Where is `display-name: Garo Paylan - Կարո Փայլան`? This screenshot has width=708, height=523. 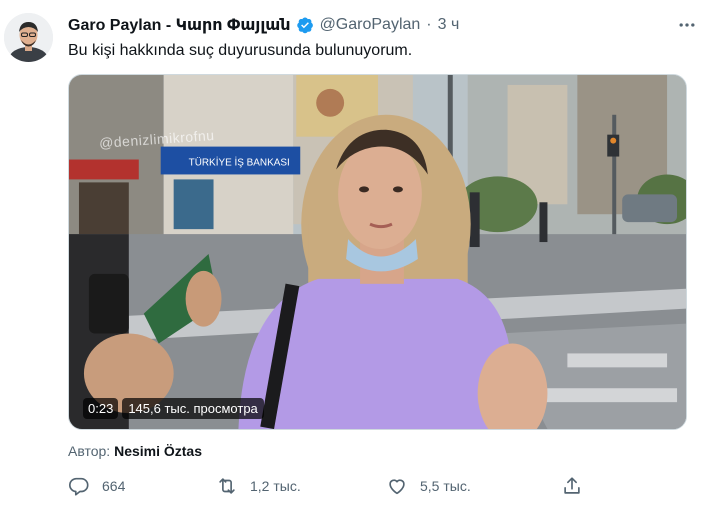 display-name: Garo Paylan - Կարո Փայլան is located at coordinates (179, 25).